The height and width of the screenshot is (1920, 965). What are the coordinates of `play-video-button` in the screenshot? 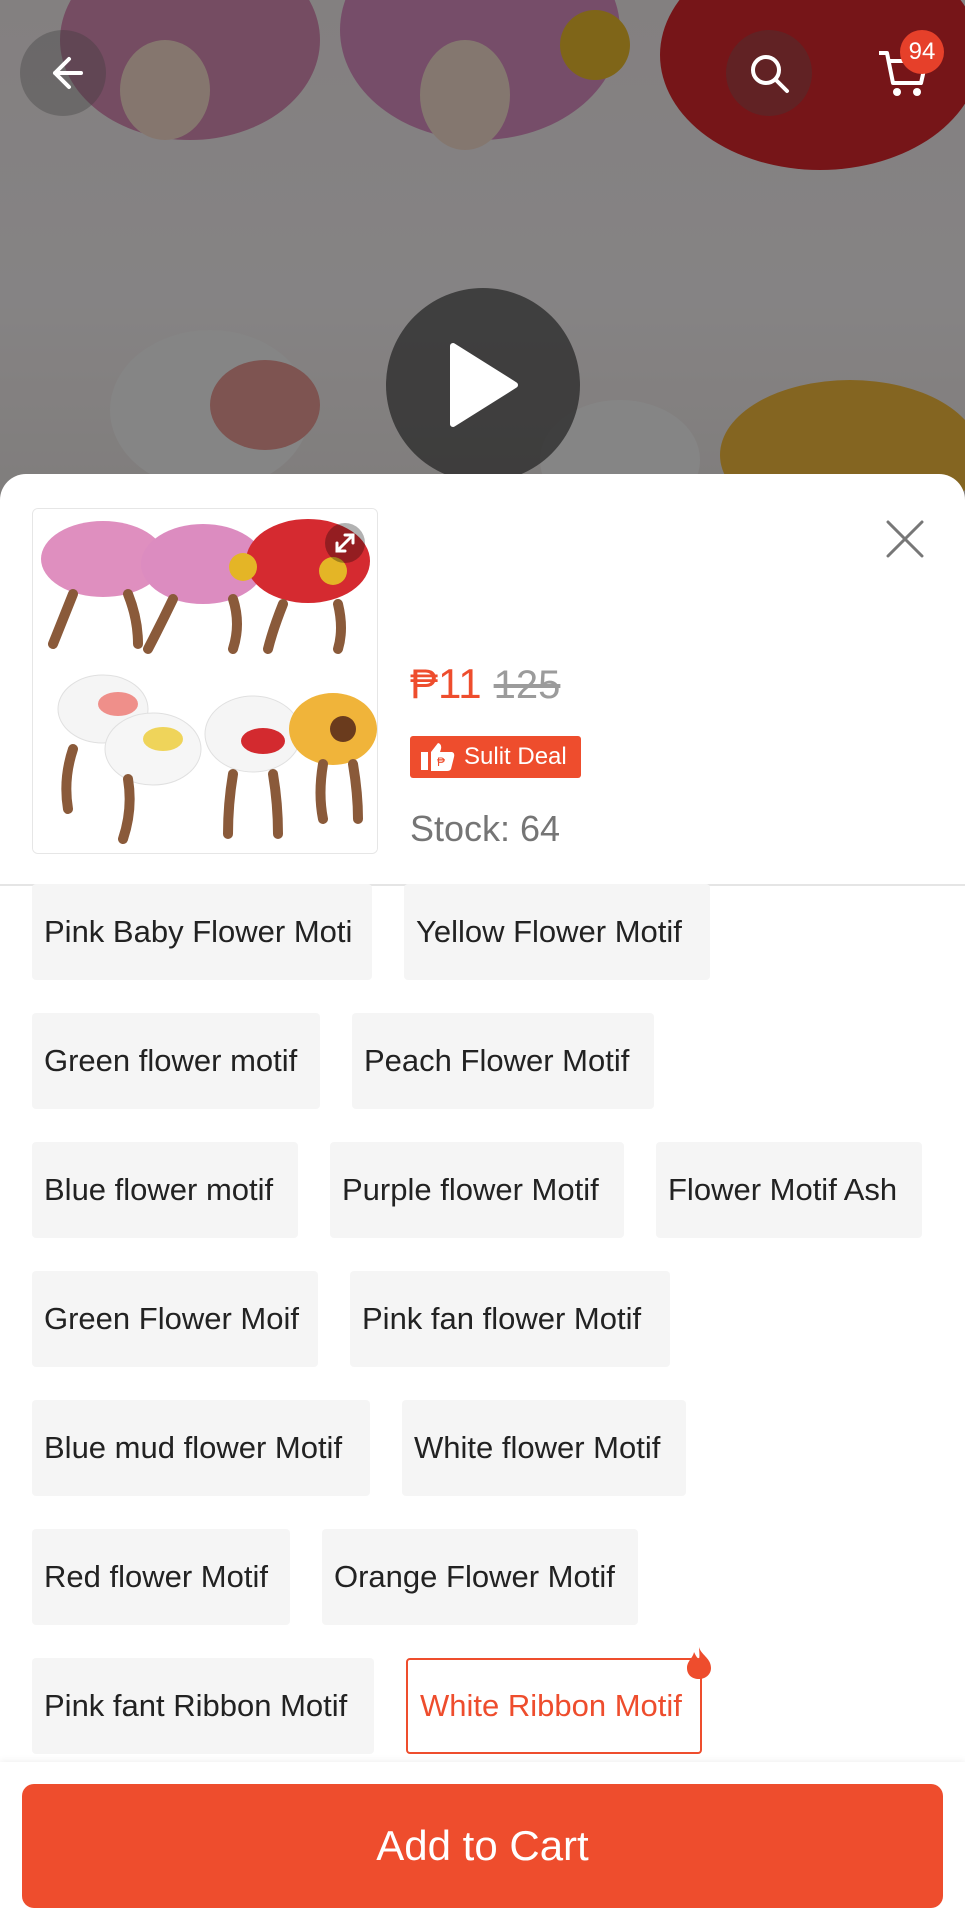 It's located at (483, 385).